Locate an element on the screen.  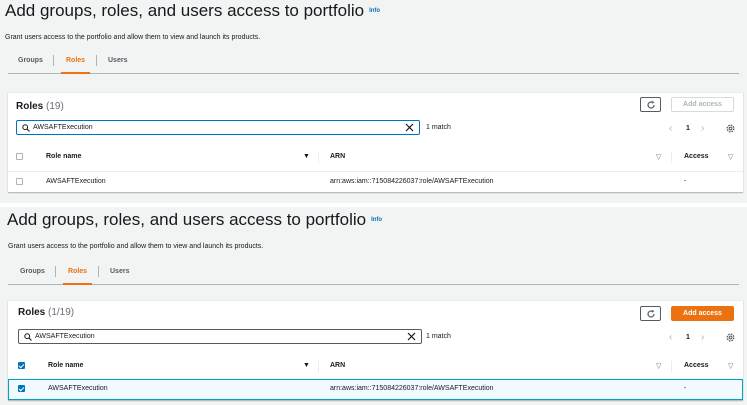
panel-title: Roles (1/19) is located at coordinates (46, 312).